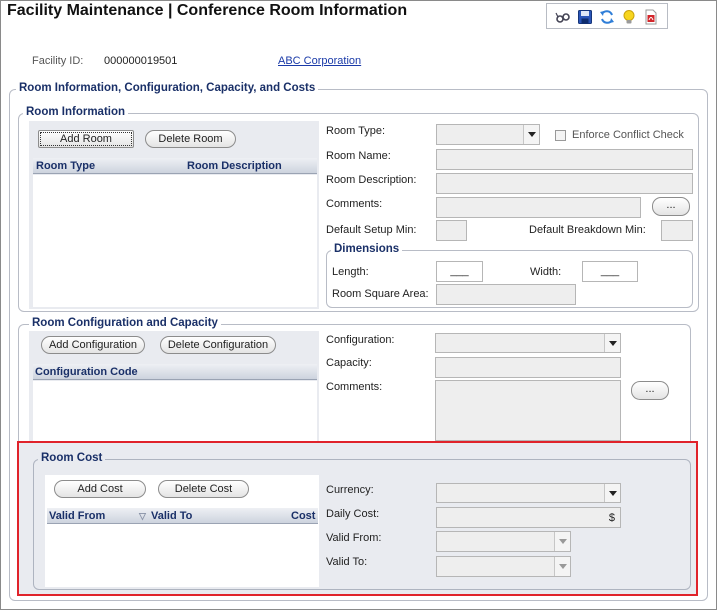  I want to click on room-square-area-label: Room Square Area:, so click(380, 294).